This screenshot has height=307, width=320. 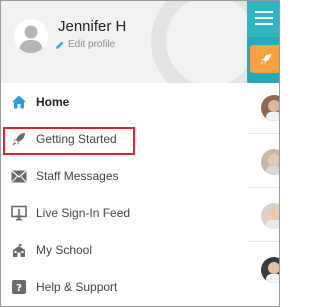 What do you see at coordinates (92, 26) in the screenshot?
I see `user-name: Jennifer H` at bounding box center [92, 26].